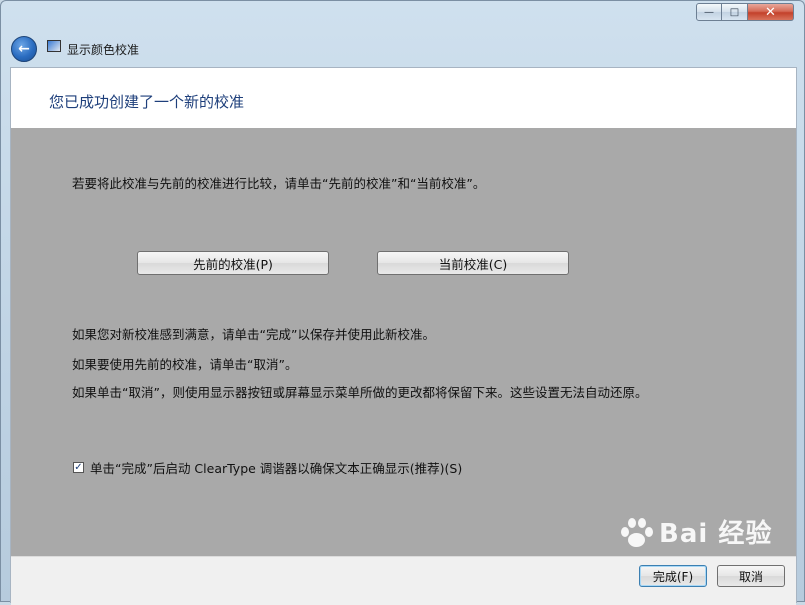 The height and width of the screenshot is (605, 805). I want to click on cleartype-checkbox: ✓, so click(78, 467).